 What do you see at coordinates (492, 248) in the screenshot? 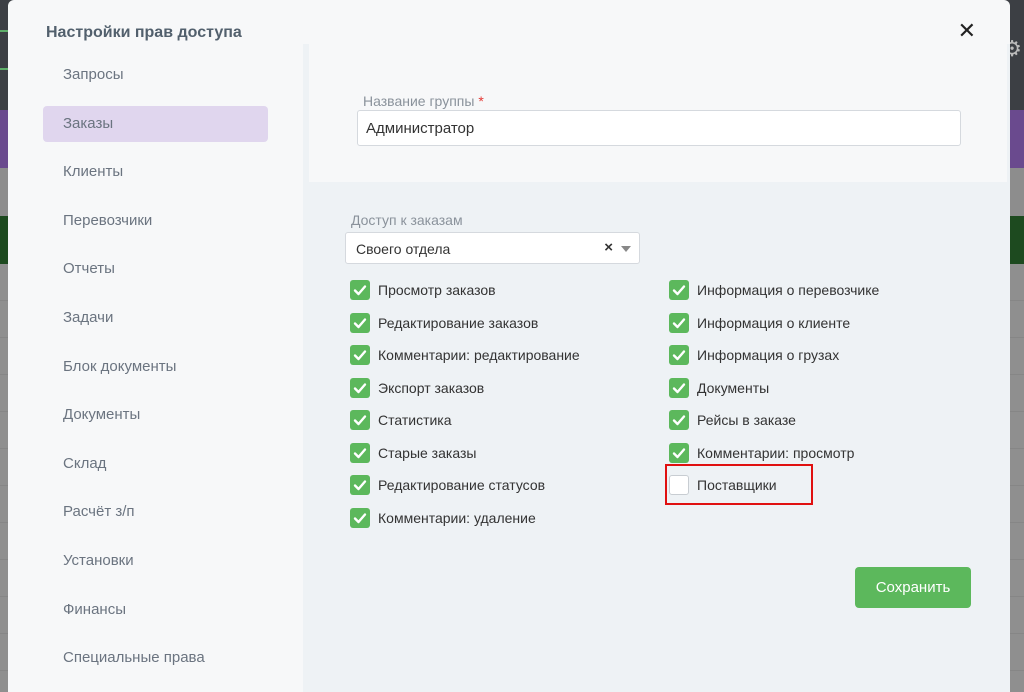
I see `order-access-select: Своего отдела ×` at bounding box center [492, 248].